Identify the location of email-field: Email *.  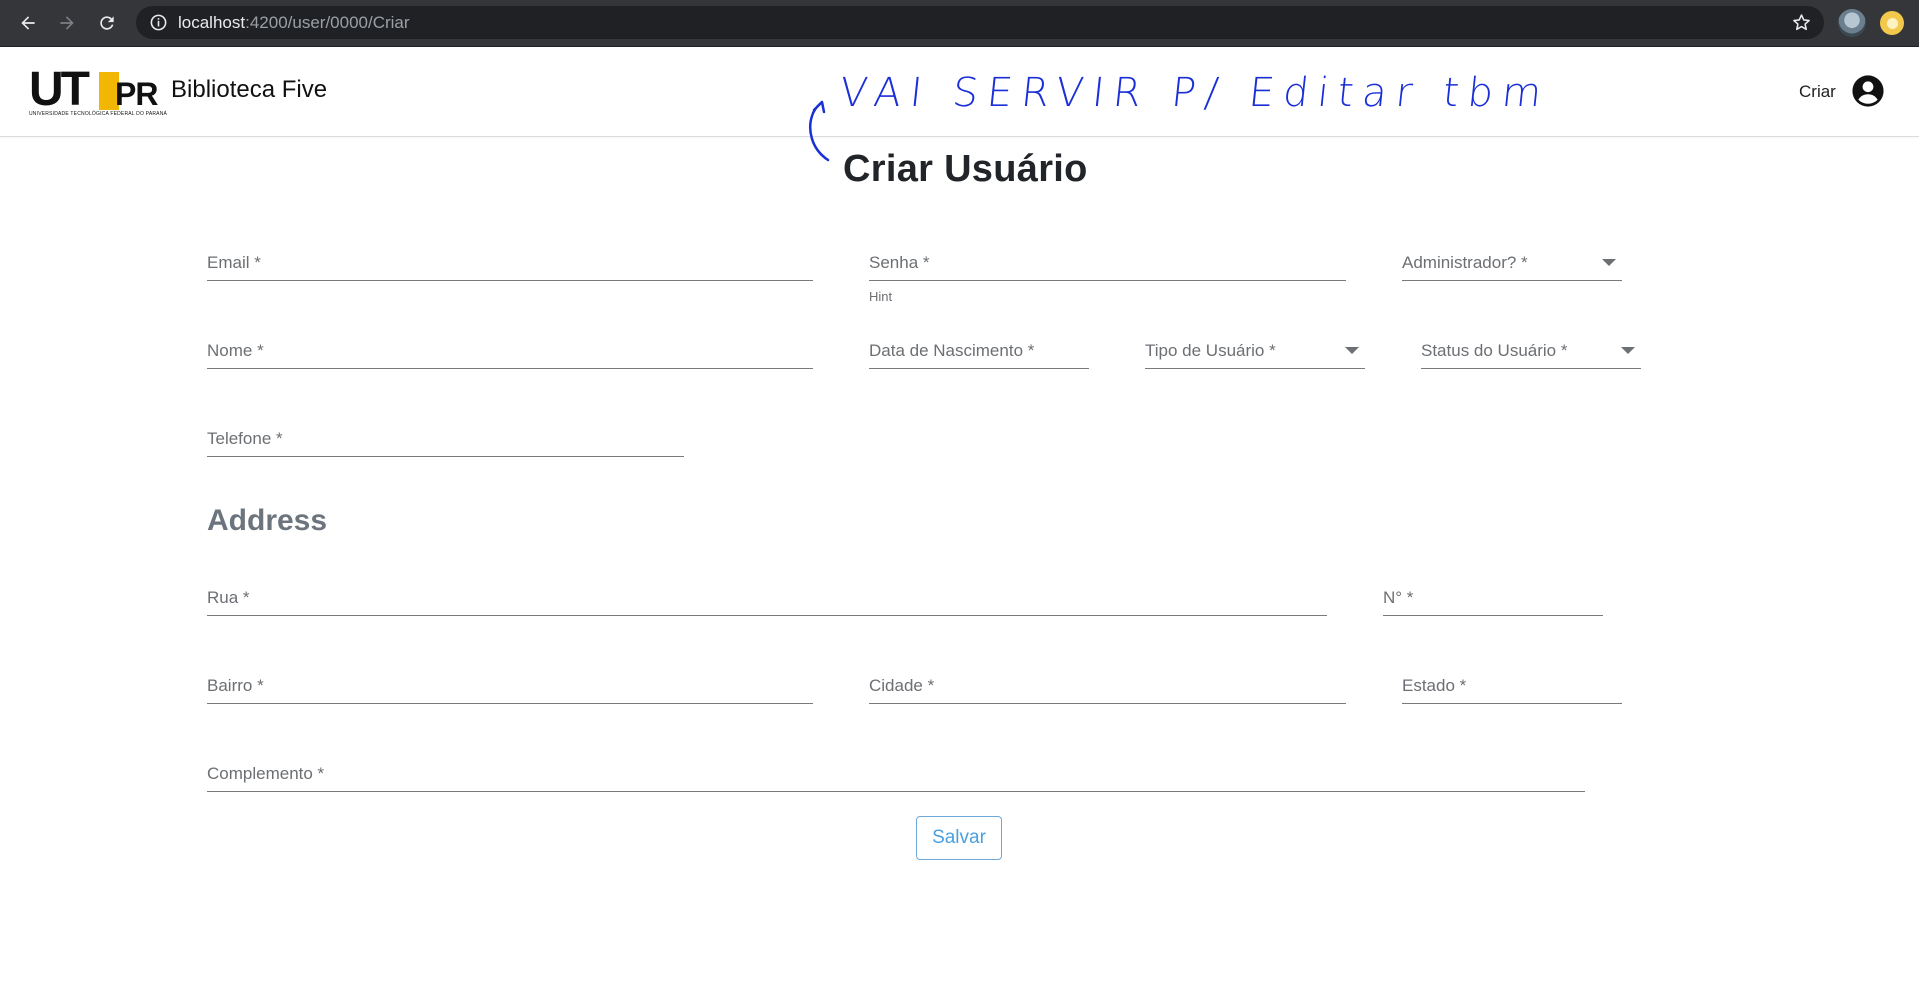
(510, 260).